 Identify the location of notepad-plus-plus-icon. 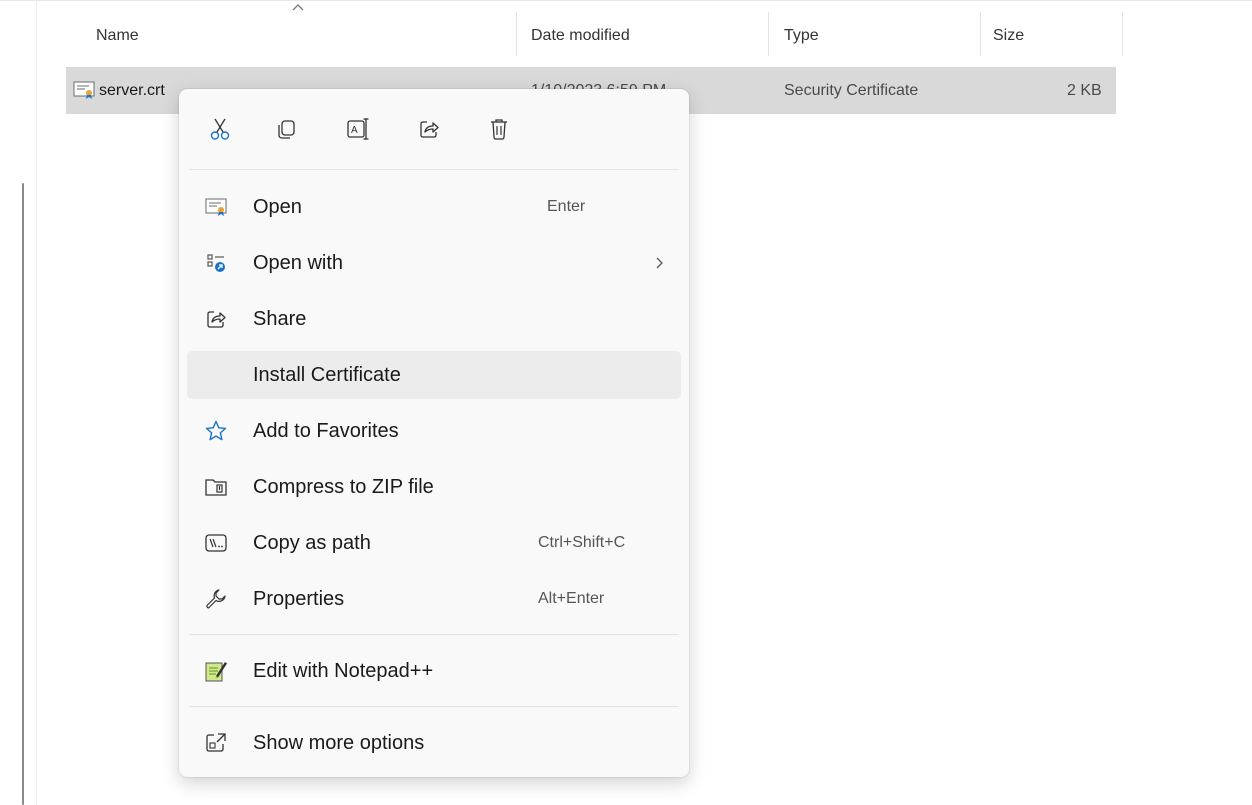
(216, 671).